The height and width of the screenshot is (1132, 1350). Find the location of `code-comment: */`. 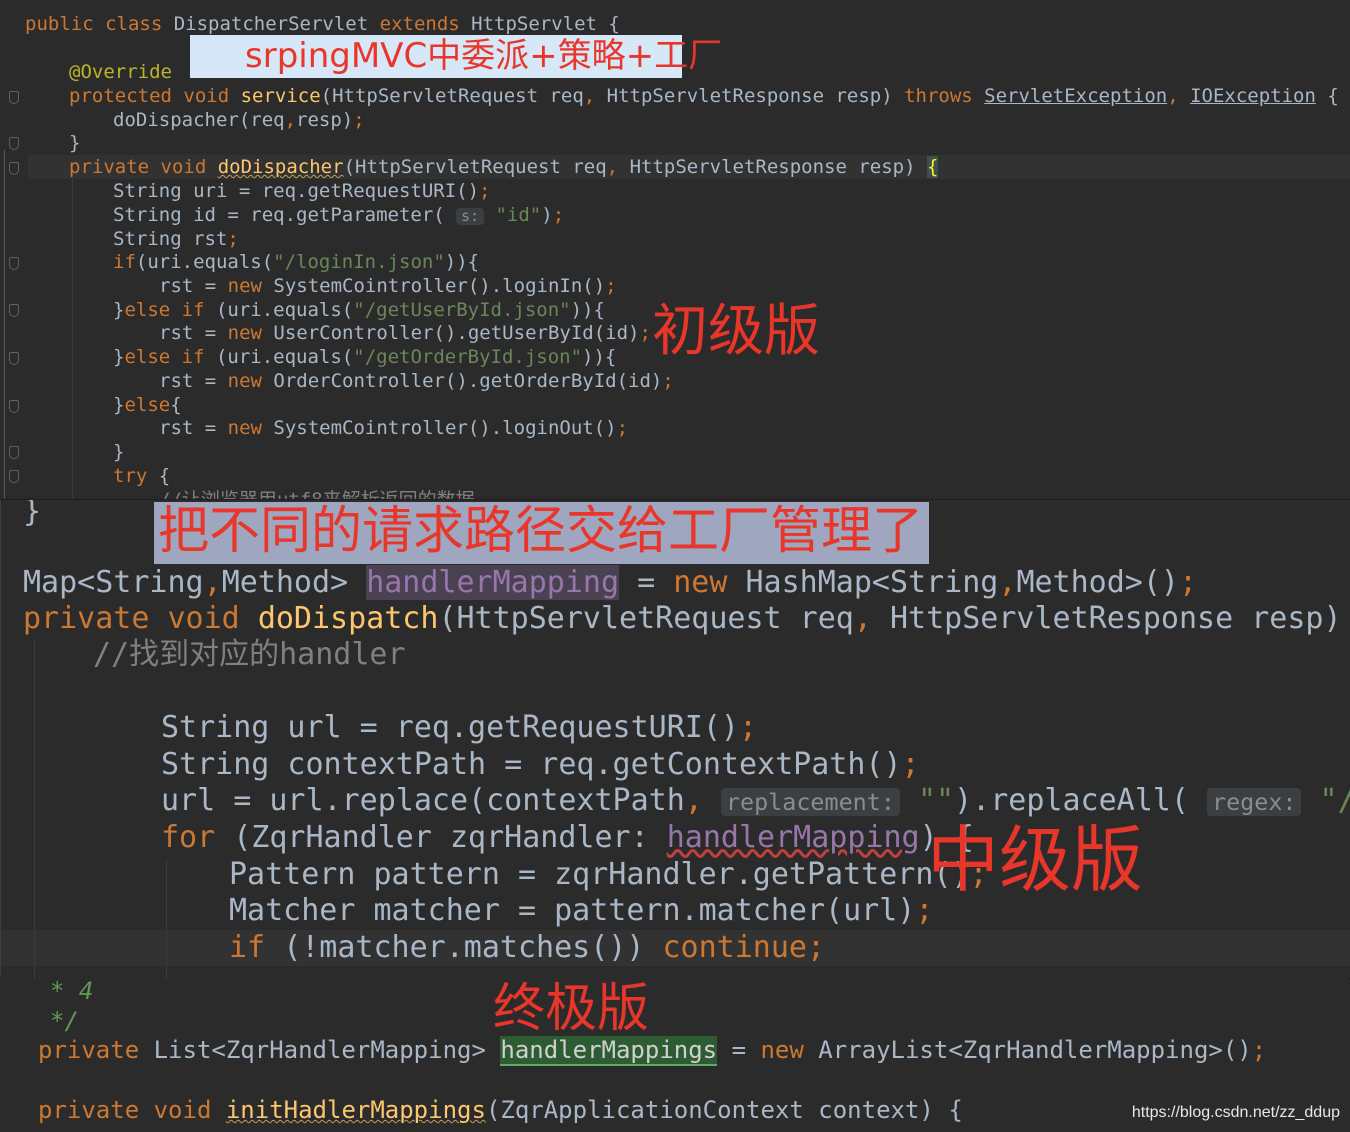

code-comment: */ is located at coordinates (64, 1021).